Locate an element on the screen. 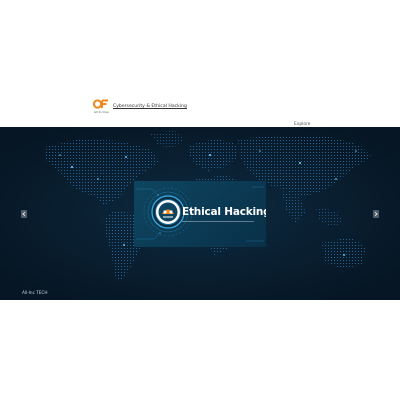 This screenshot has width=400, height=400. brand-logo: All In One is located at coordinates (101, 107).